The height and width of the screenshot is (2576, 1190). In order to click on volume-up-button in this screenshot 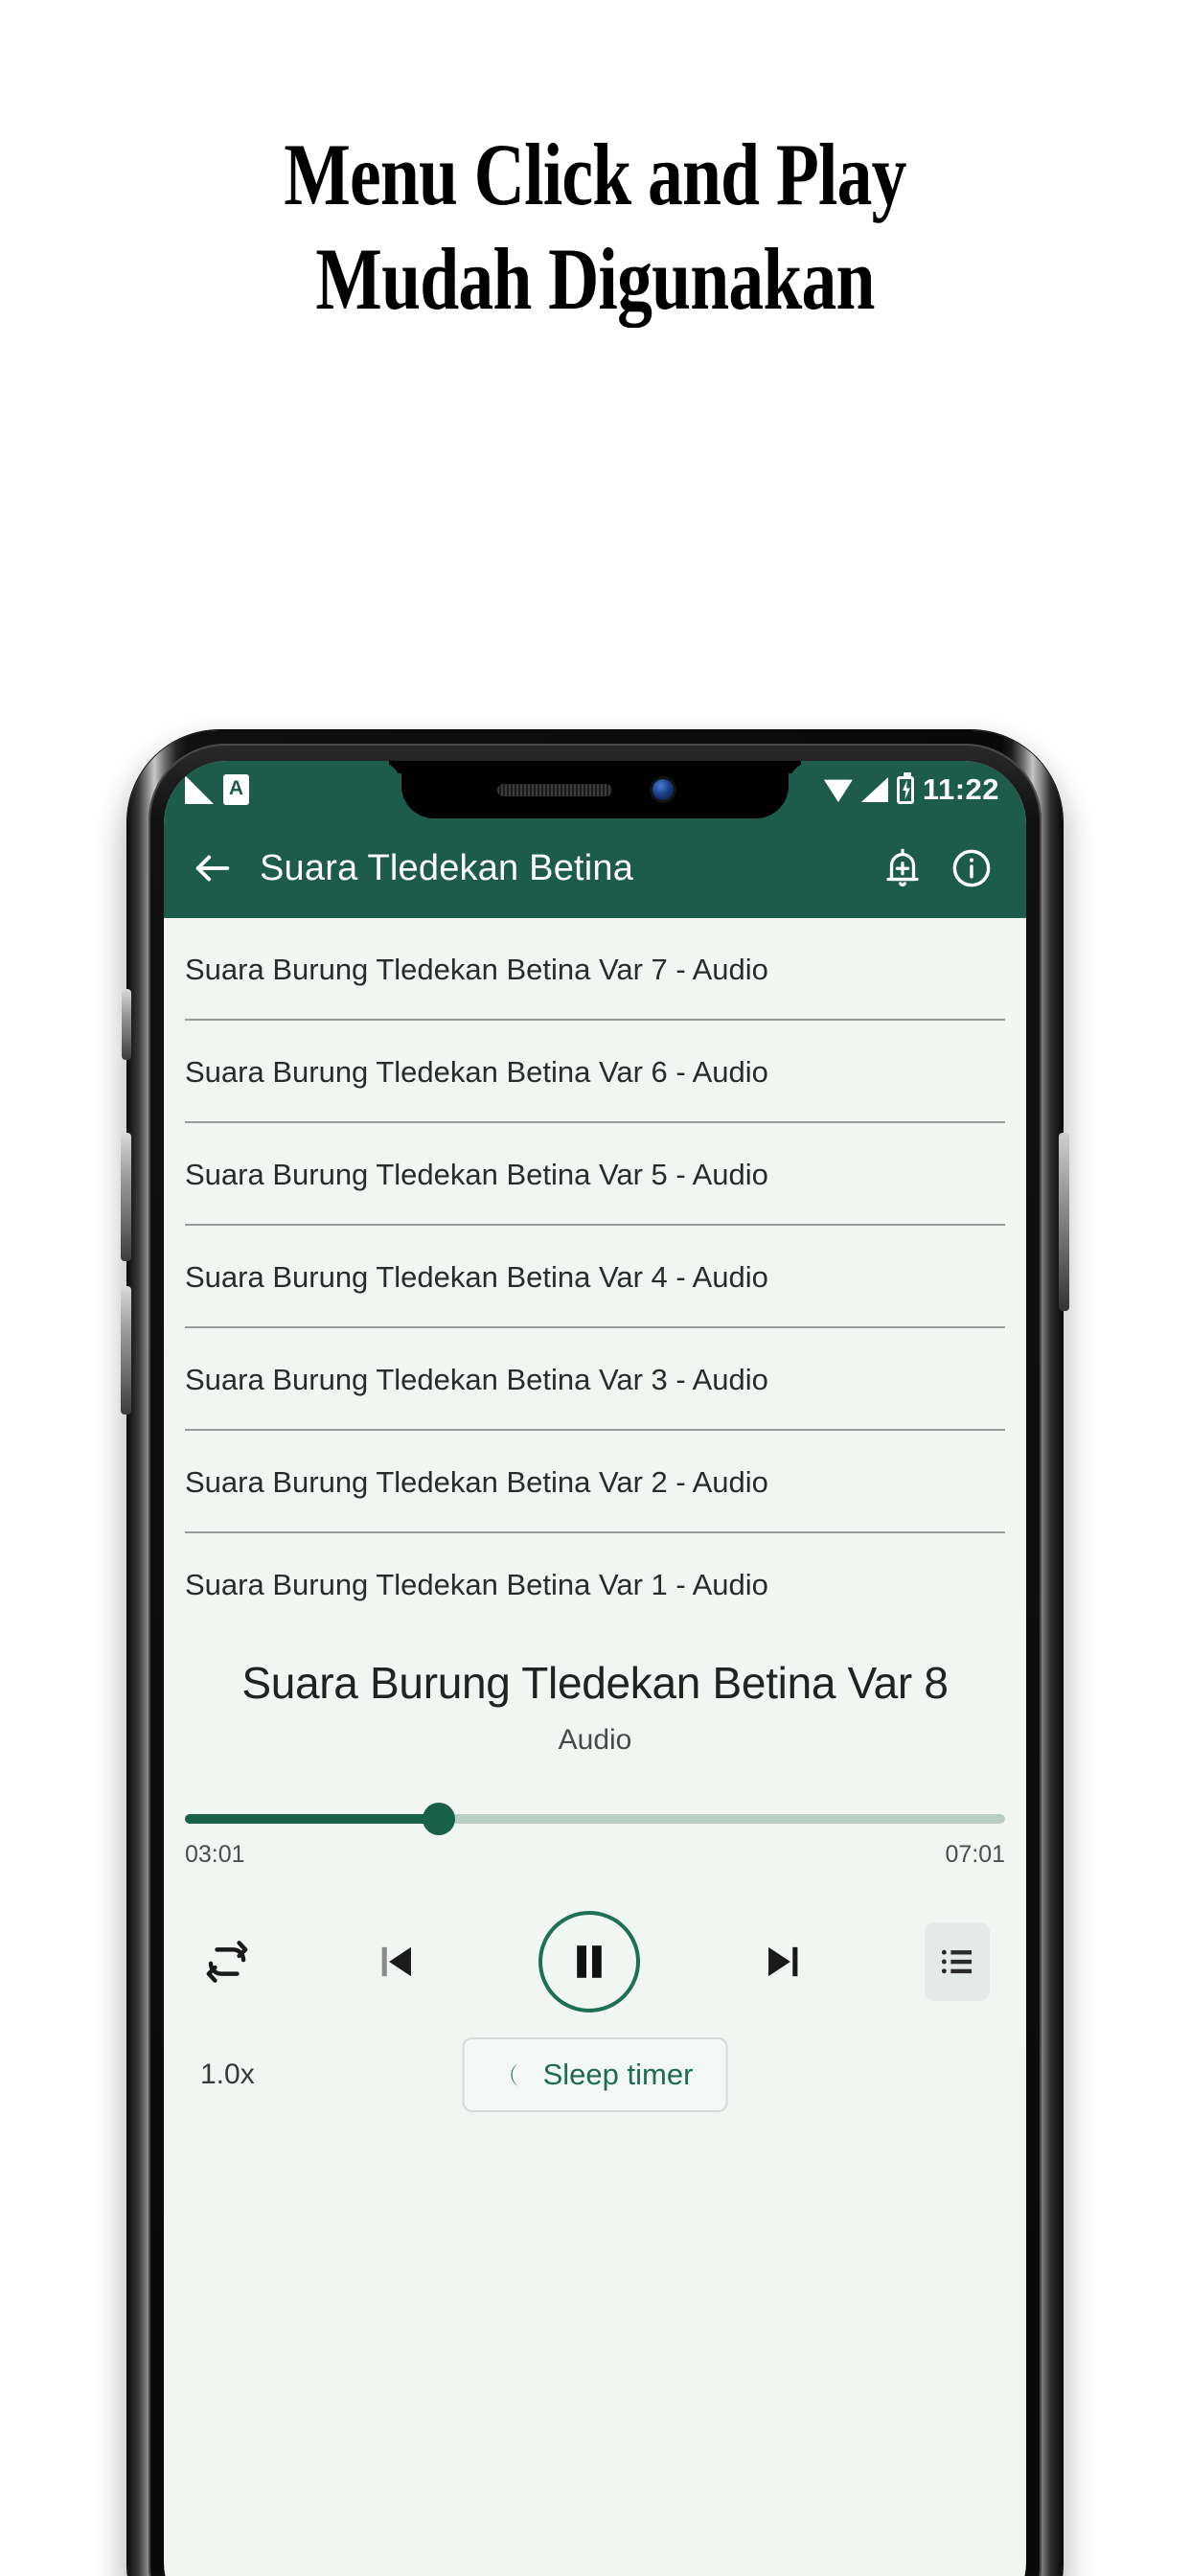, I will do `click(126, 1197)`.